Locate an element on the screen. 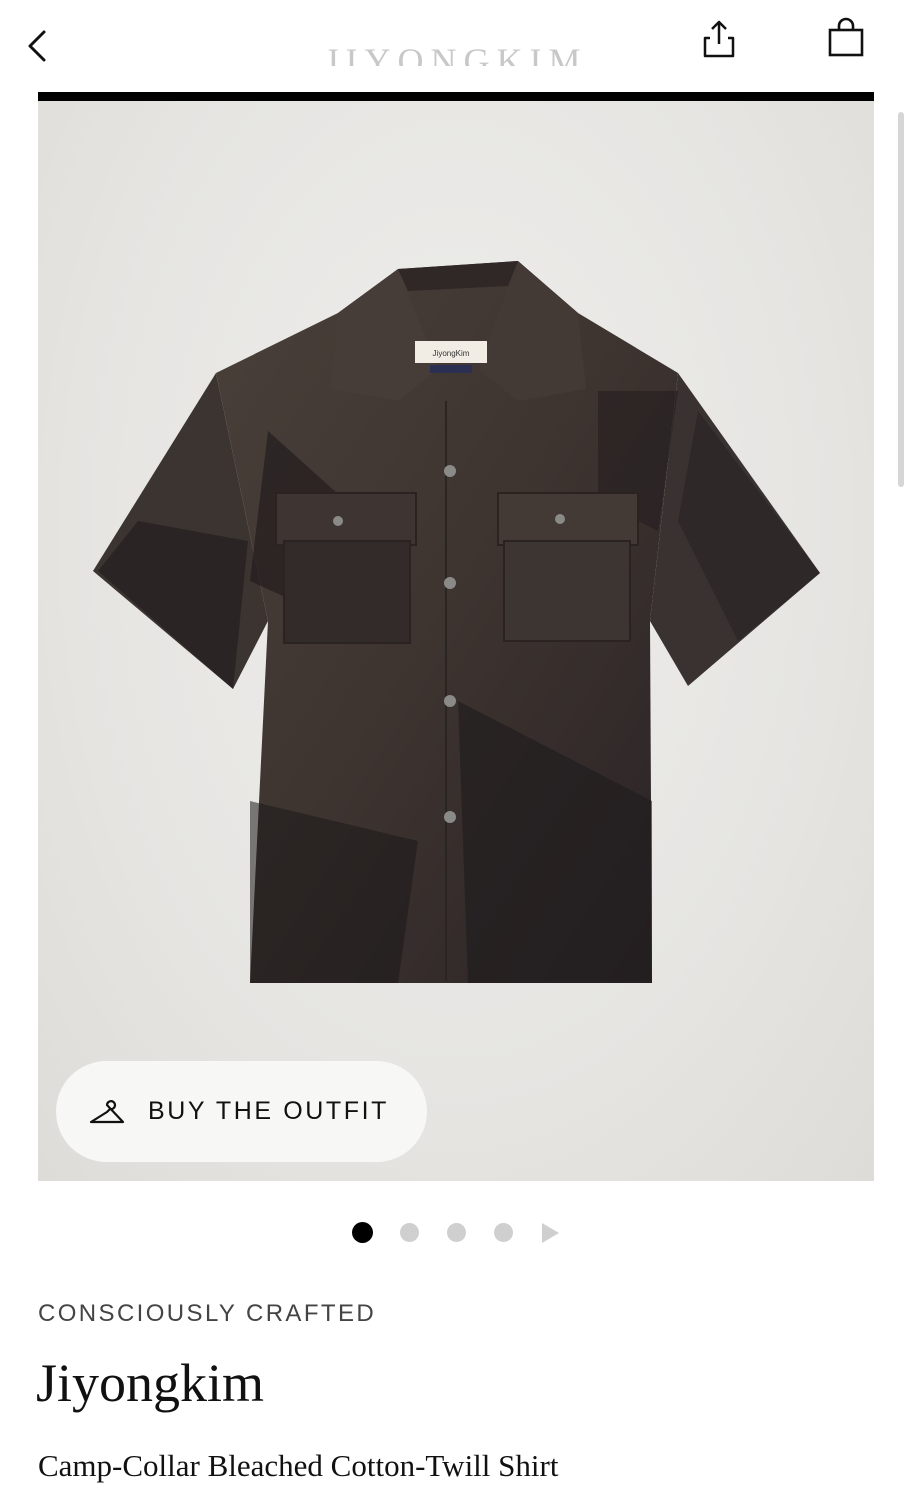  share-button is located at coordinates (719, 39).